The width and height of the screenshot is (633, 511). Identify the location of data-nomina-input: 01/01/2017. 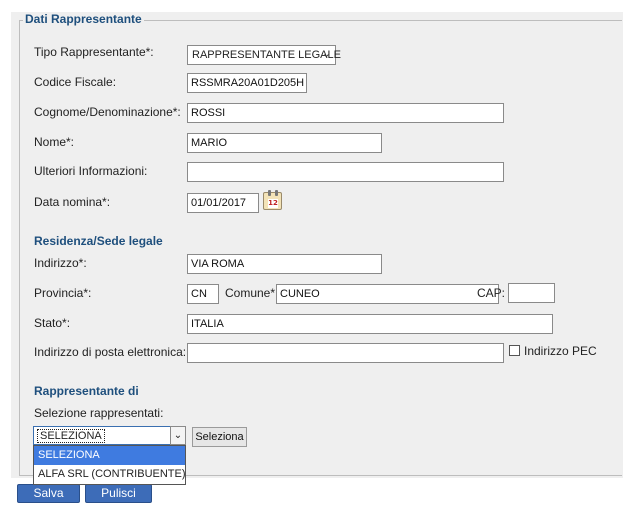
(223, 203).